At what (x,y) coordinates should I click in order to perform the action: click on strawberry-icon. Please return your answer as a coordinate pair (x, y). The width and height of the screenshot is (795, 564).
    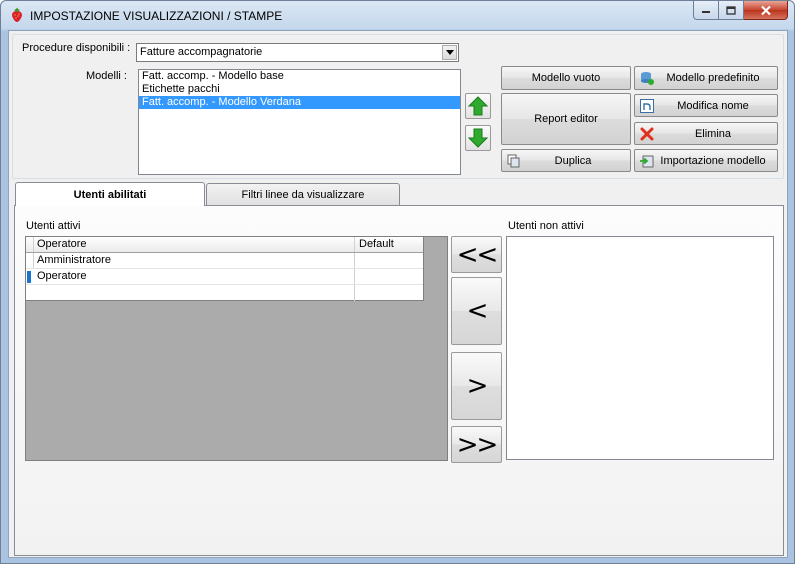
    Looking at the image, I should click on (17, 14).